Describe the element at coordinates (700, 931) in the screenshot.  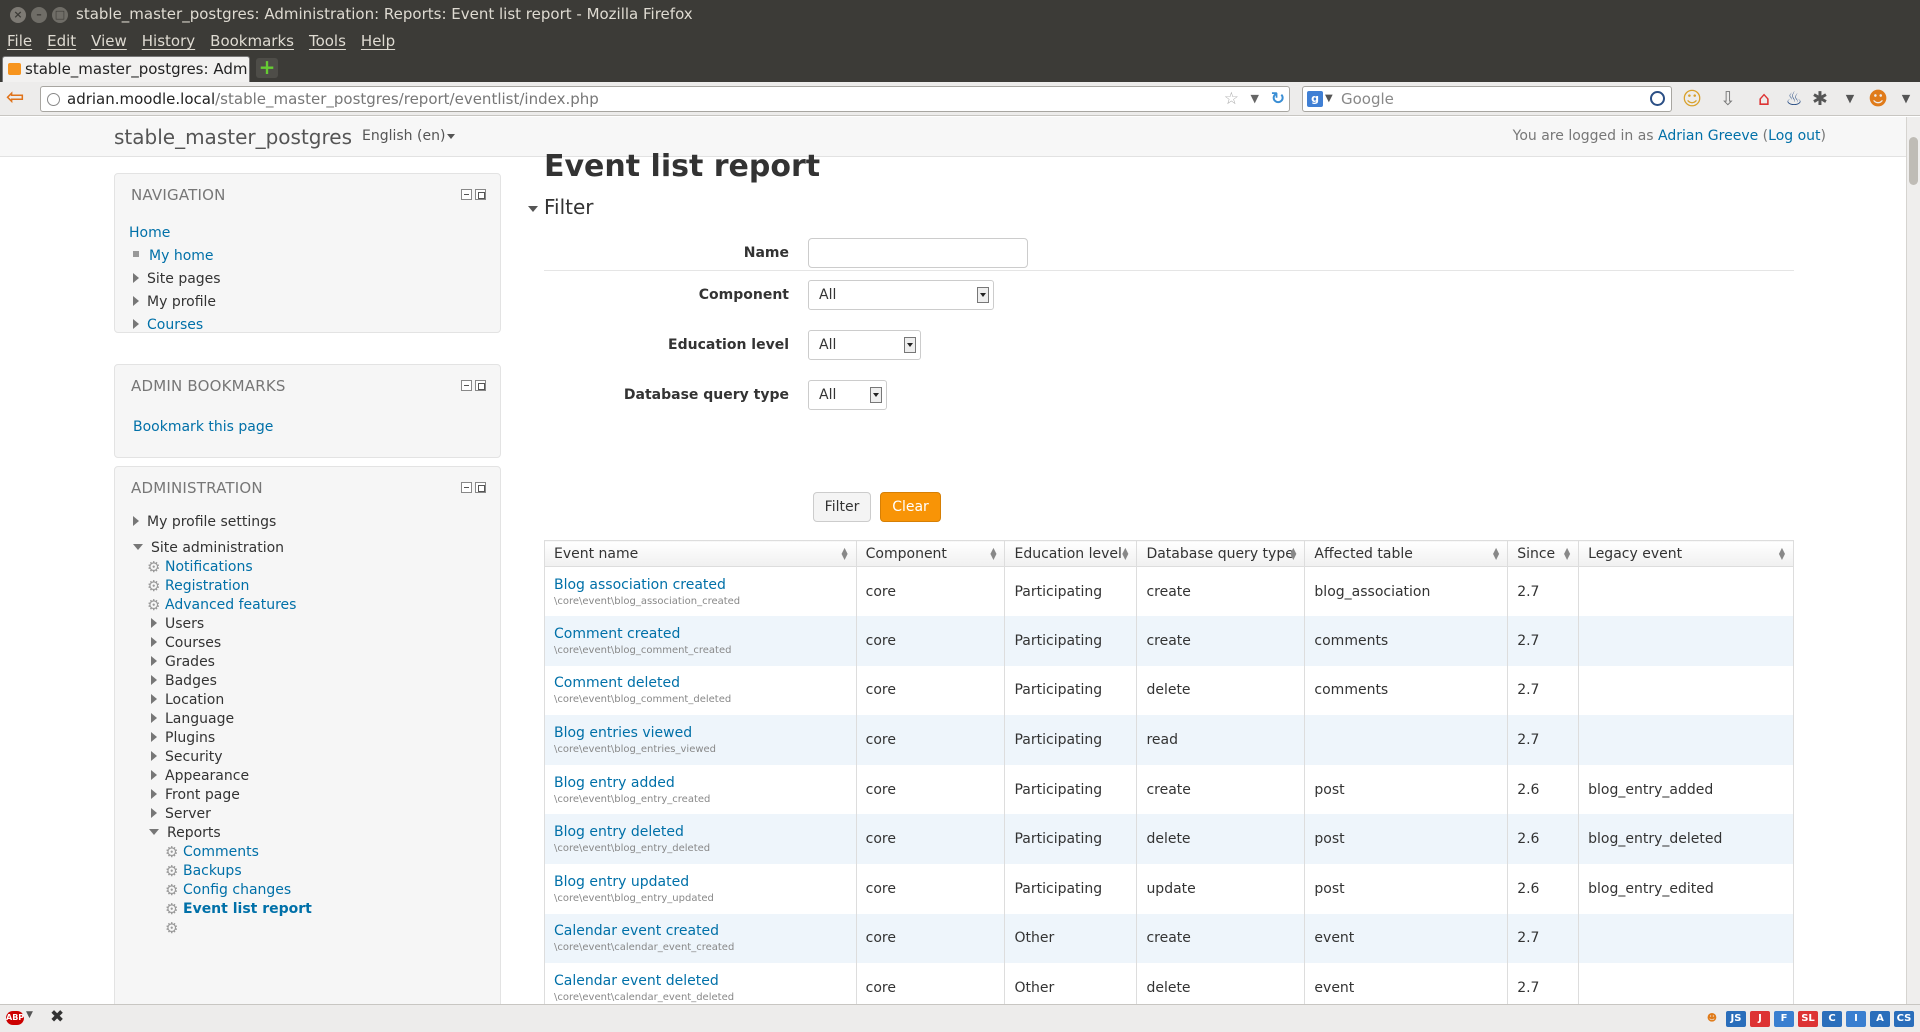
I see `event-name-link: Calendar event created` at that location.